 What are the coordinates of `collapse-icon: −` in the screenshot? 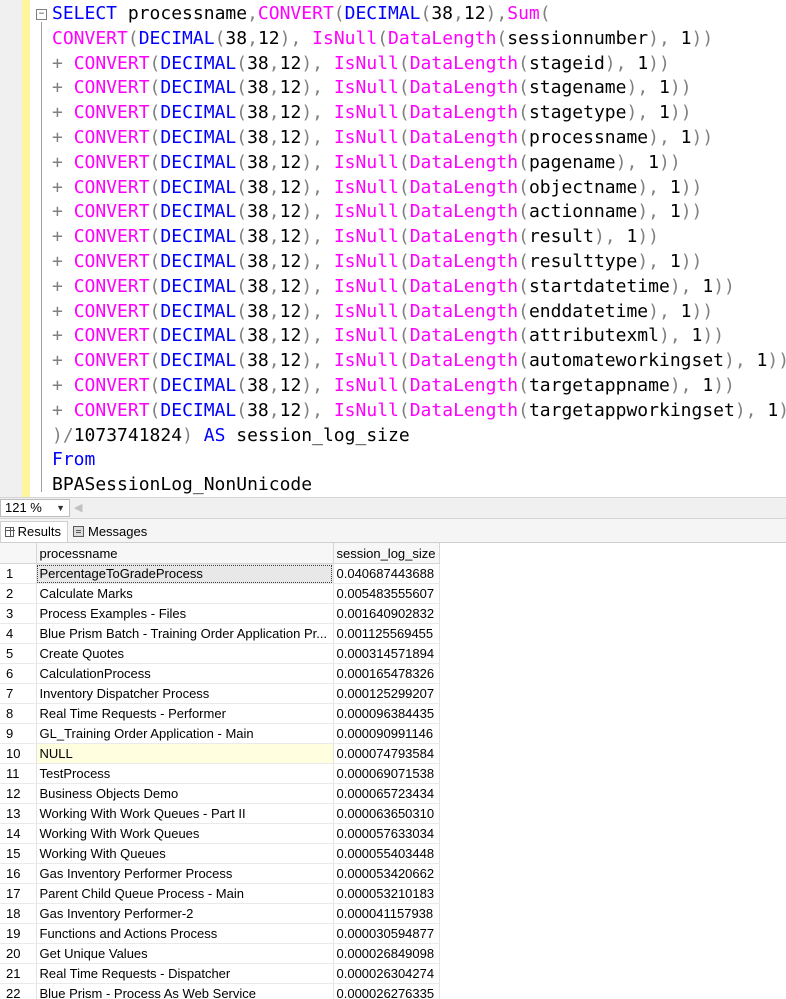 It's located at (41, 14).